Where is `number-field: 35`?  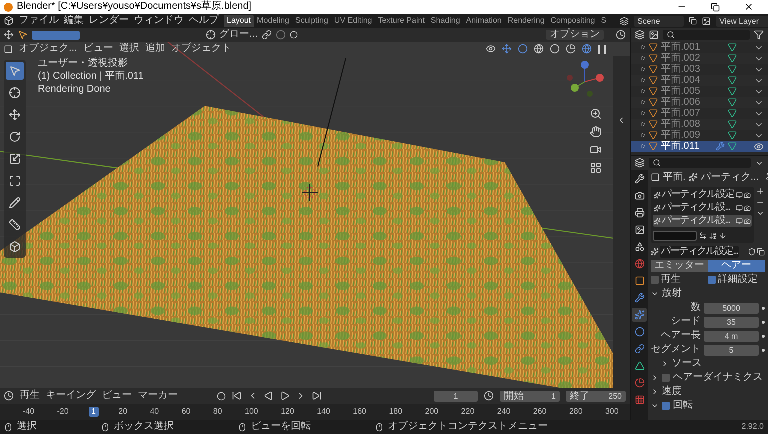 number-field: 35 is located at coordinates (731, 322).